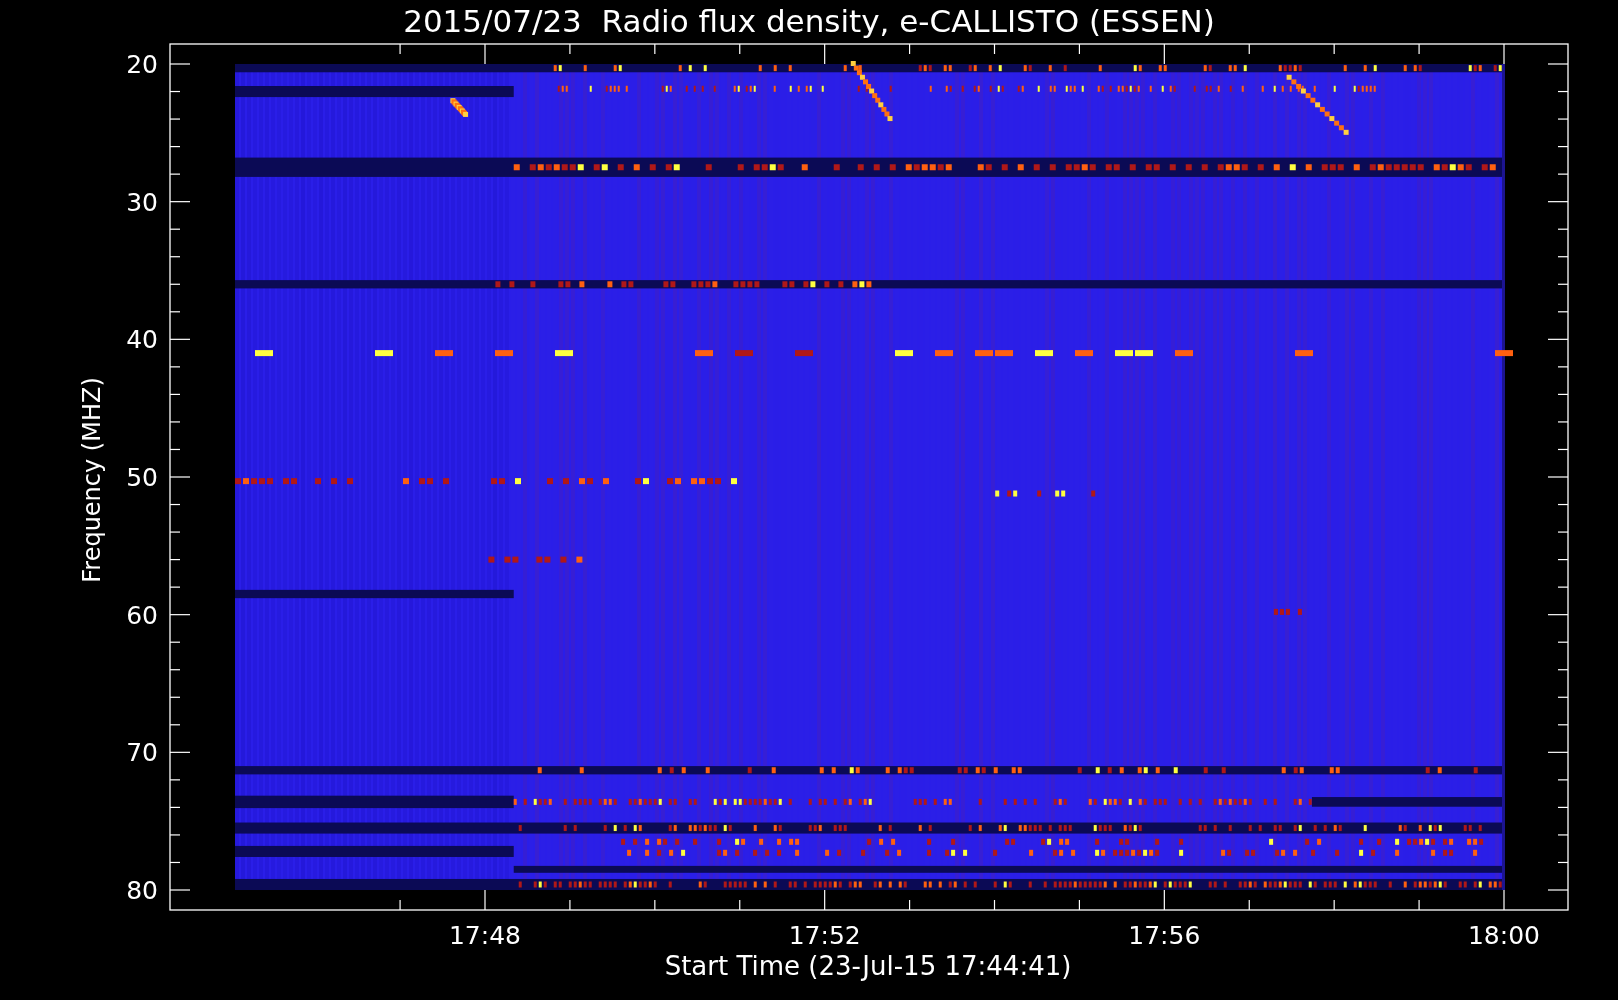 The height and width of the screenshot is (1000, 1618). I want to click on y-tick-label: 40, so click(142, 340).